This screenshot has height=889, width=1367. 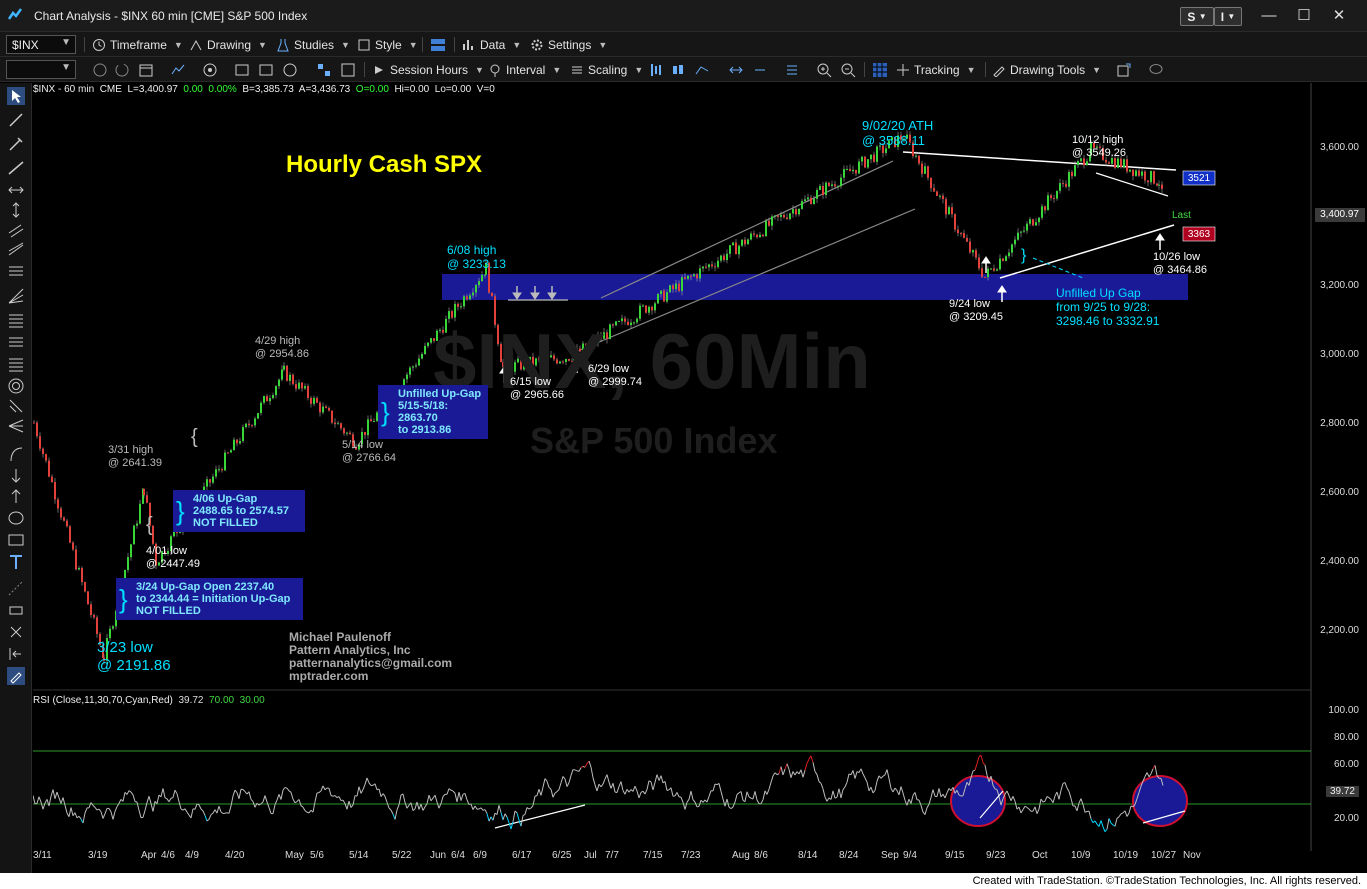 What do you see at coordinates (16, 296) in the screenshot?
I see `speed-lines-icon` at bounding box center [16, 296].